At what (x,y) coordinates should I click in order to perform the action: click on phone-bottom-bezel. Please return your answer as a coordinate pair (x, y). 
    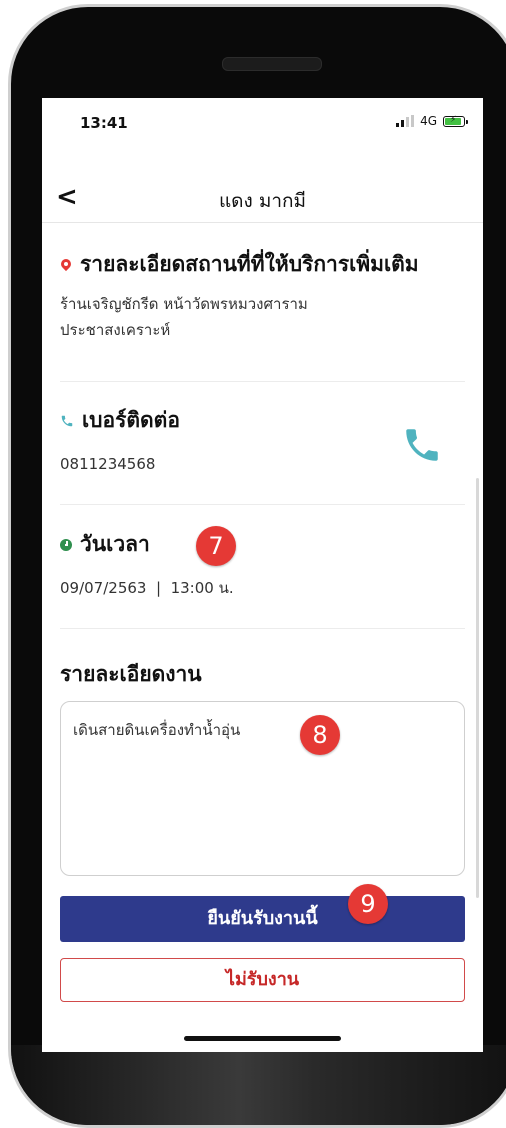
    Looking at the image, I should click on (258, 1085).